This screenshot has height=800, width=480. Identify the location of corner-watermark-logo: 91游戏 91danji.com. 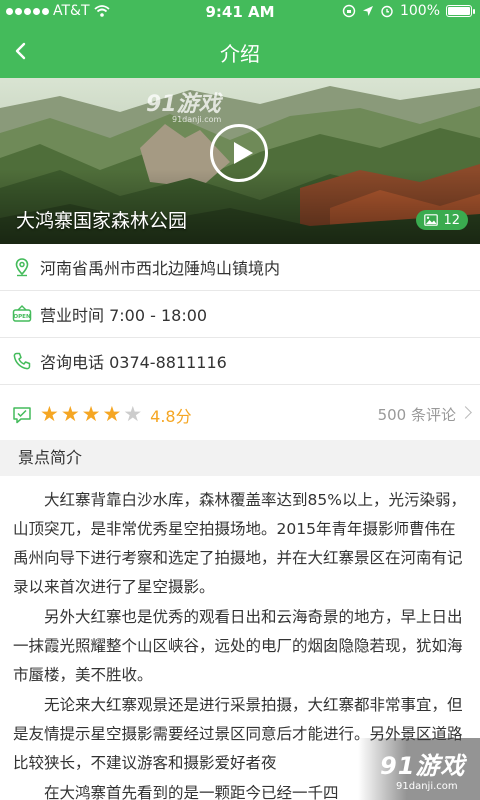
(419, 769).